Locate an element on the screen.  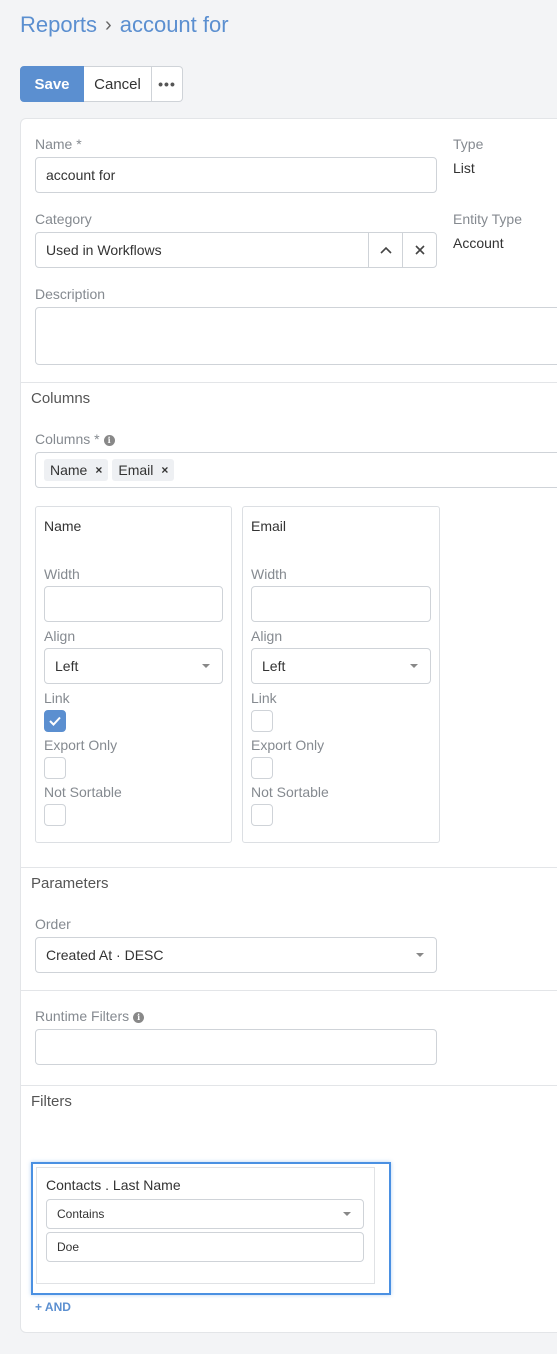
checkmark-icon is located at coordinates (55, 721).